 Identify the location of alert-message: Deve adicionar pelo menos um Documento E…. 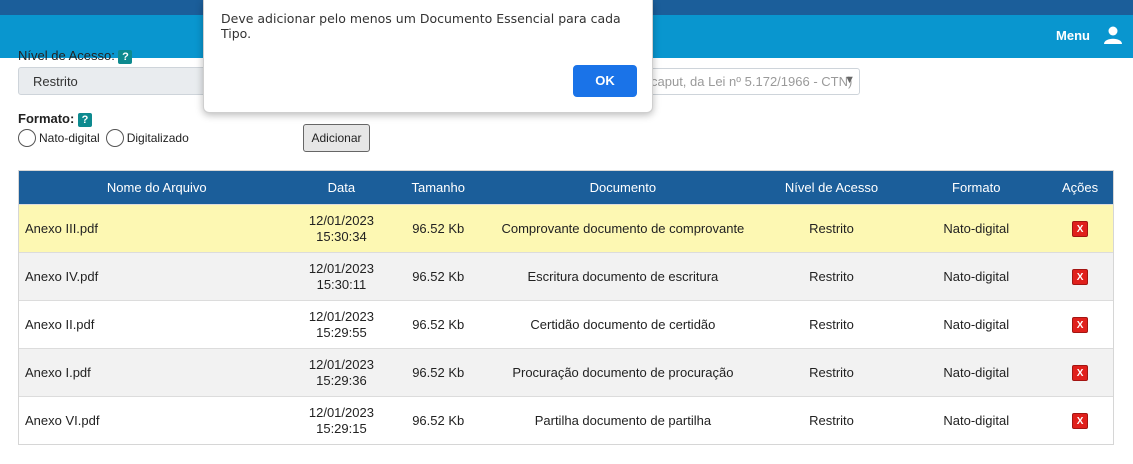
(421, 26).